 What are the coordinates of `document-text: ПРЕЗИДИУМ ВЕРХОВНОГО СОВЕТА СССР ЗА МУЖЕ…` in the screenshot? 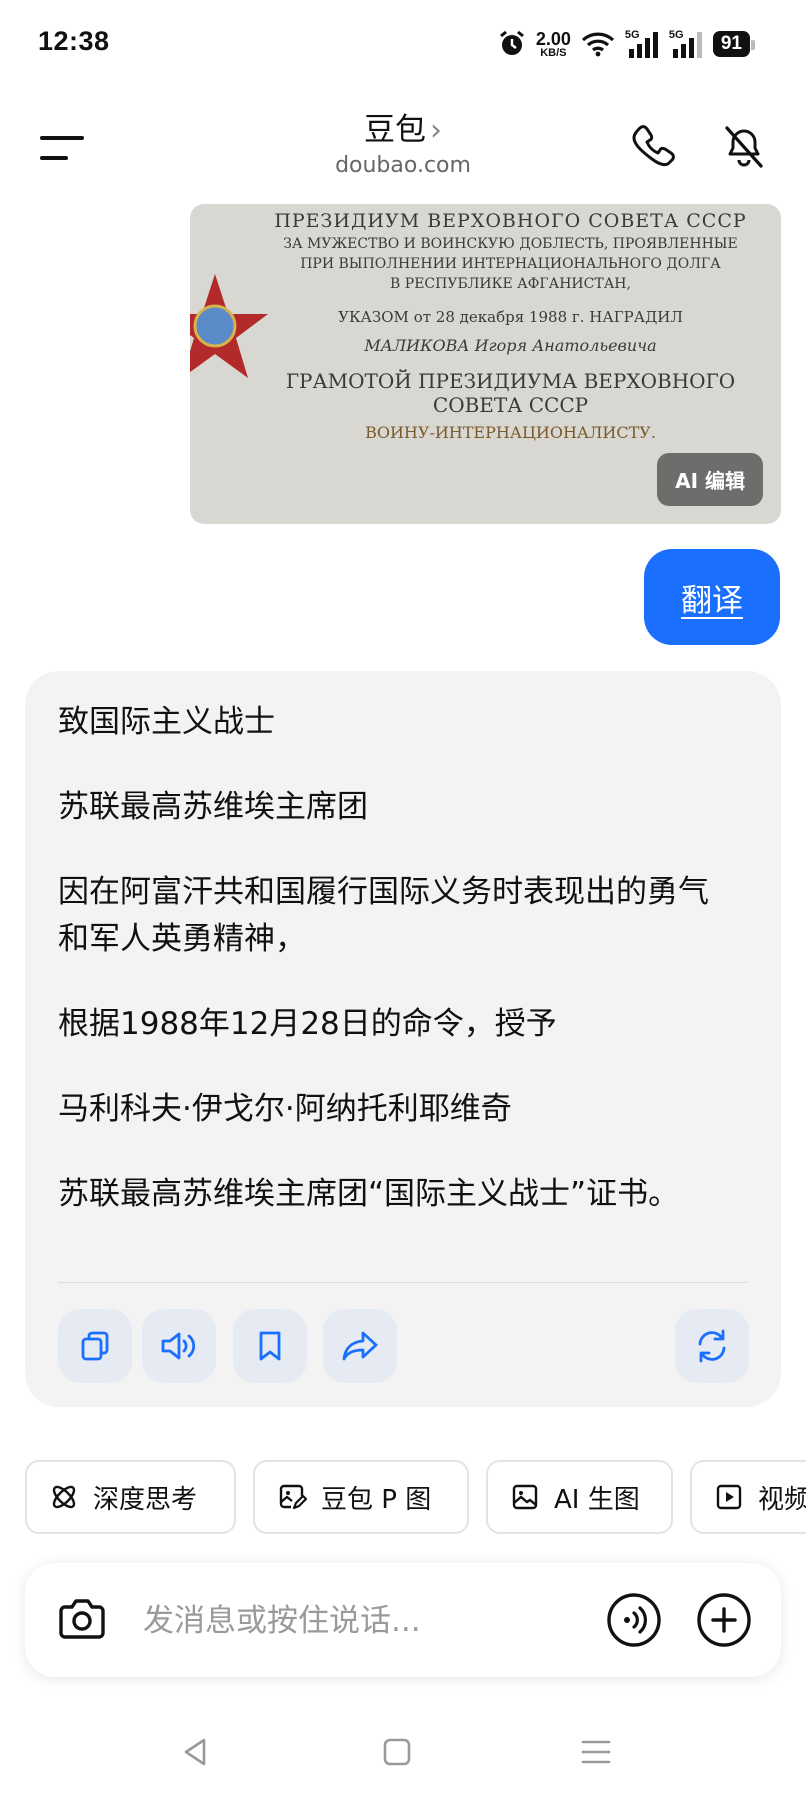 It's located at (510, 323).